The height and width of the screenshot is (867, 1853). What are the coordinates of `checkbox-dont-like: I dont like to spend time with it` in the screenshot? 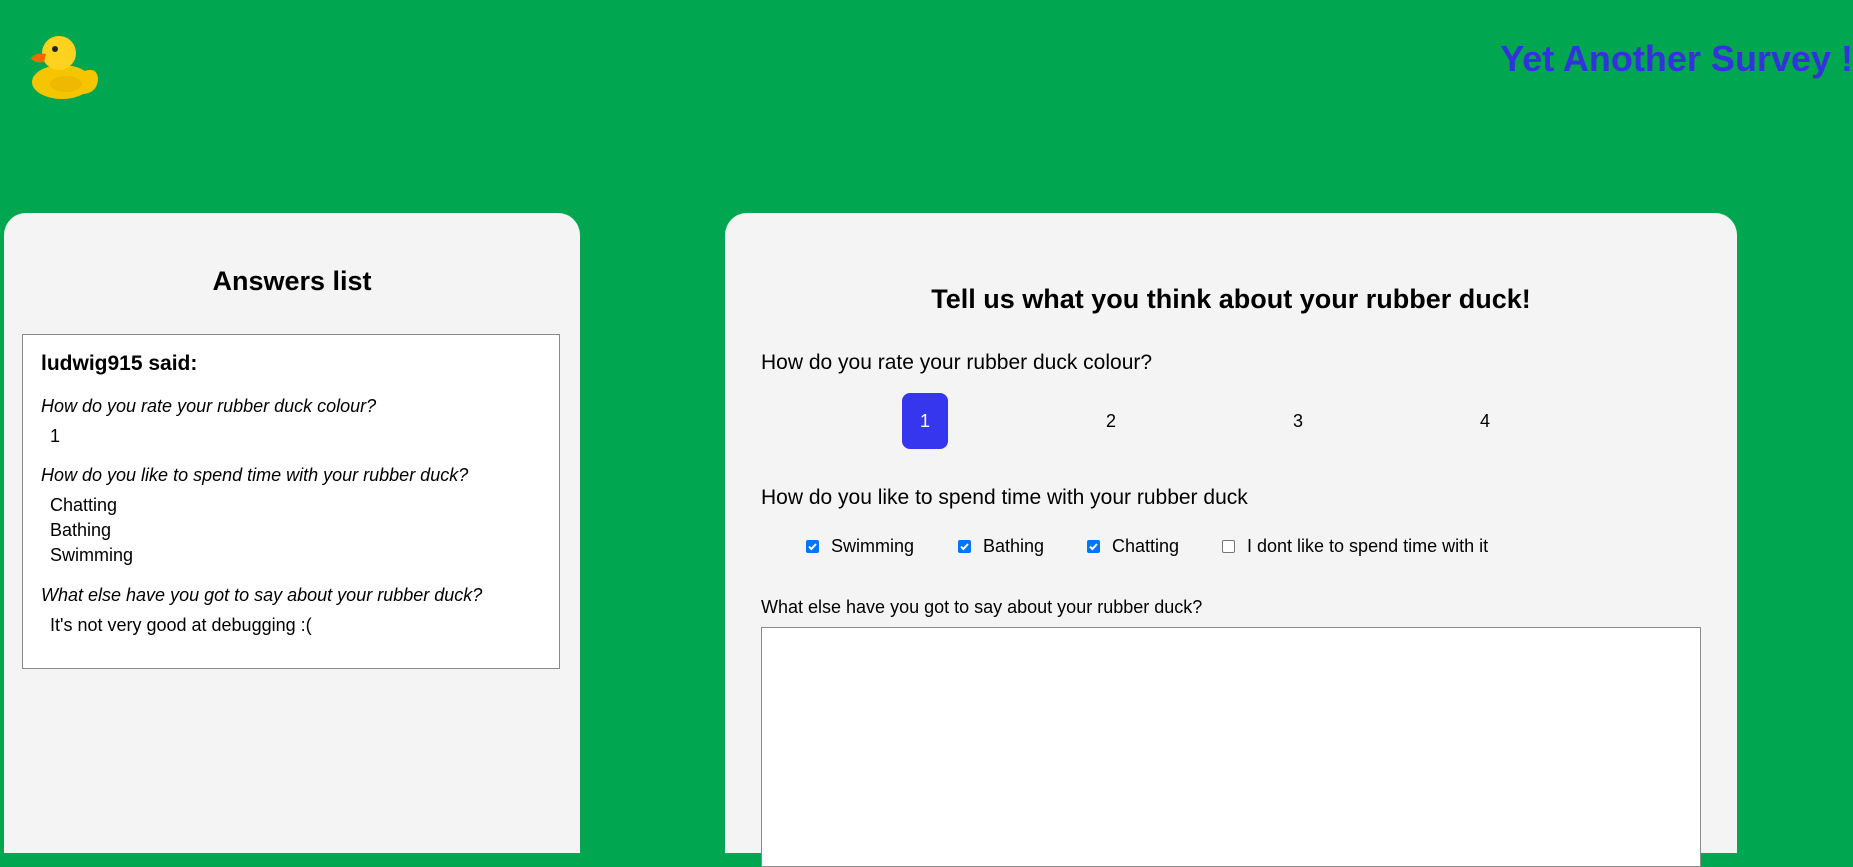 It's located at (1355, 546).